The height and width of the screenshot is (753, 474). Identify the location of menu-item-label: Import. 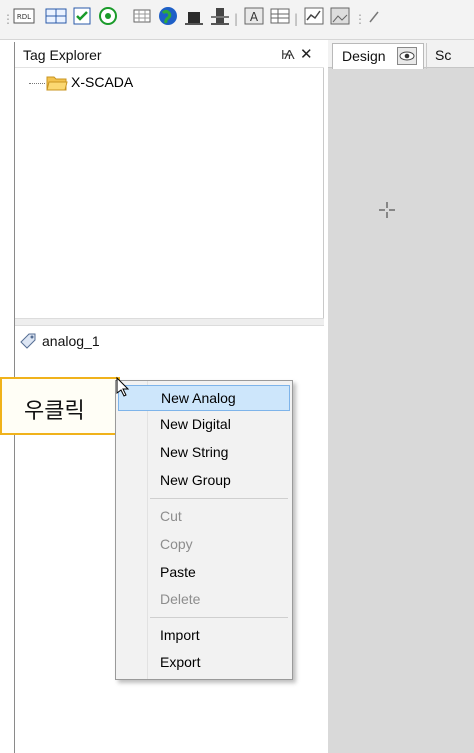
(180, 635).